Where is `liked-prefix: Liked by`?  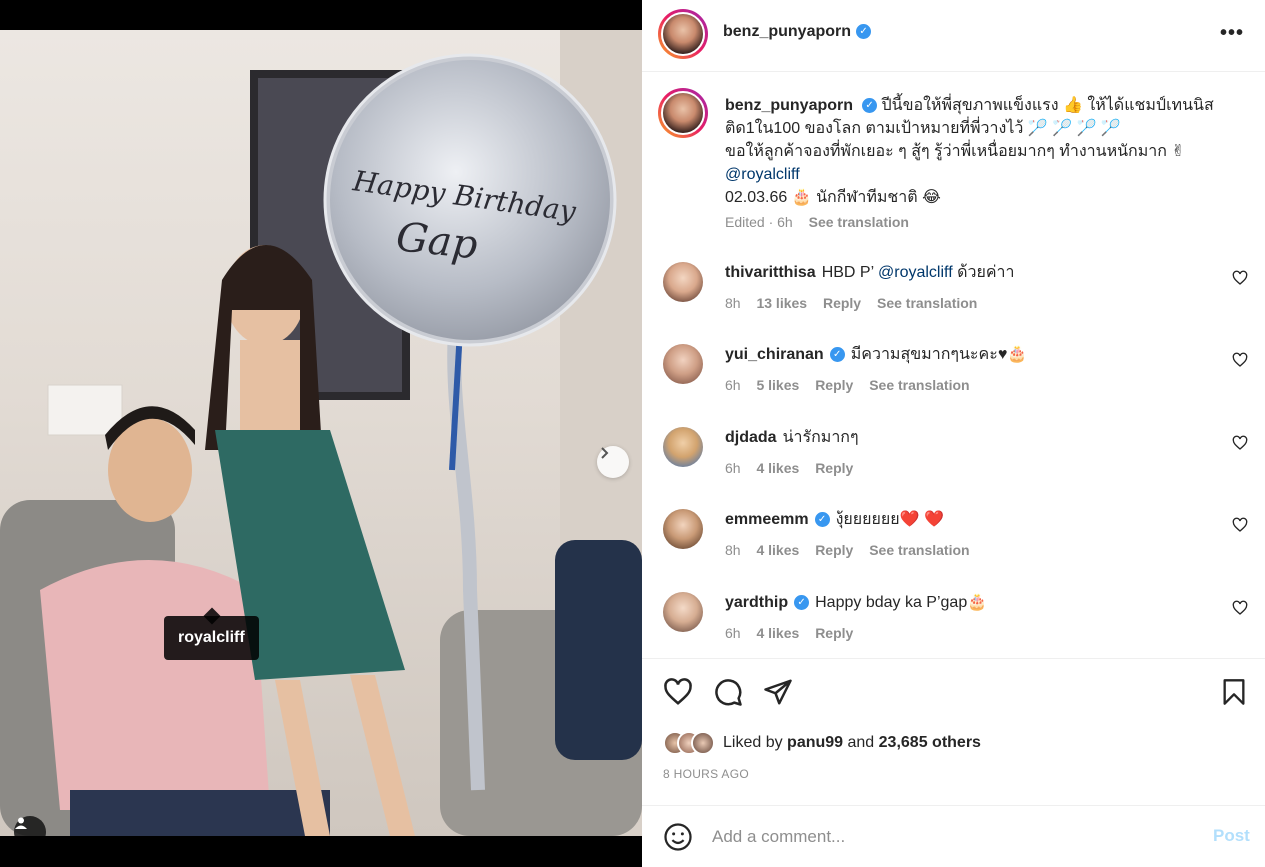 liked-prefix: Liked by is located at coordinates (755, 742).